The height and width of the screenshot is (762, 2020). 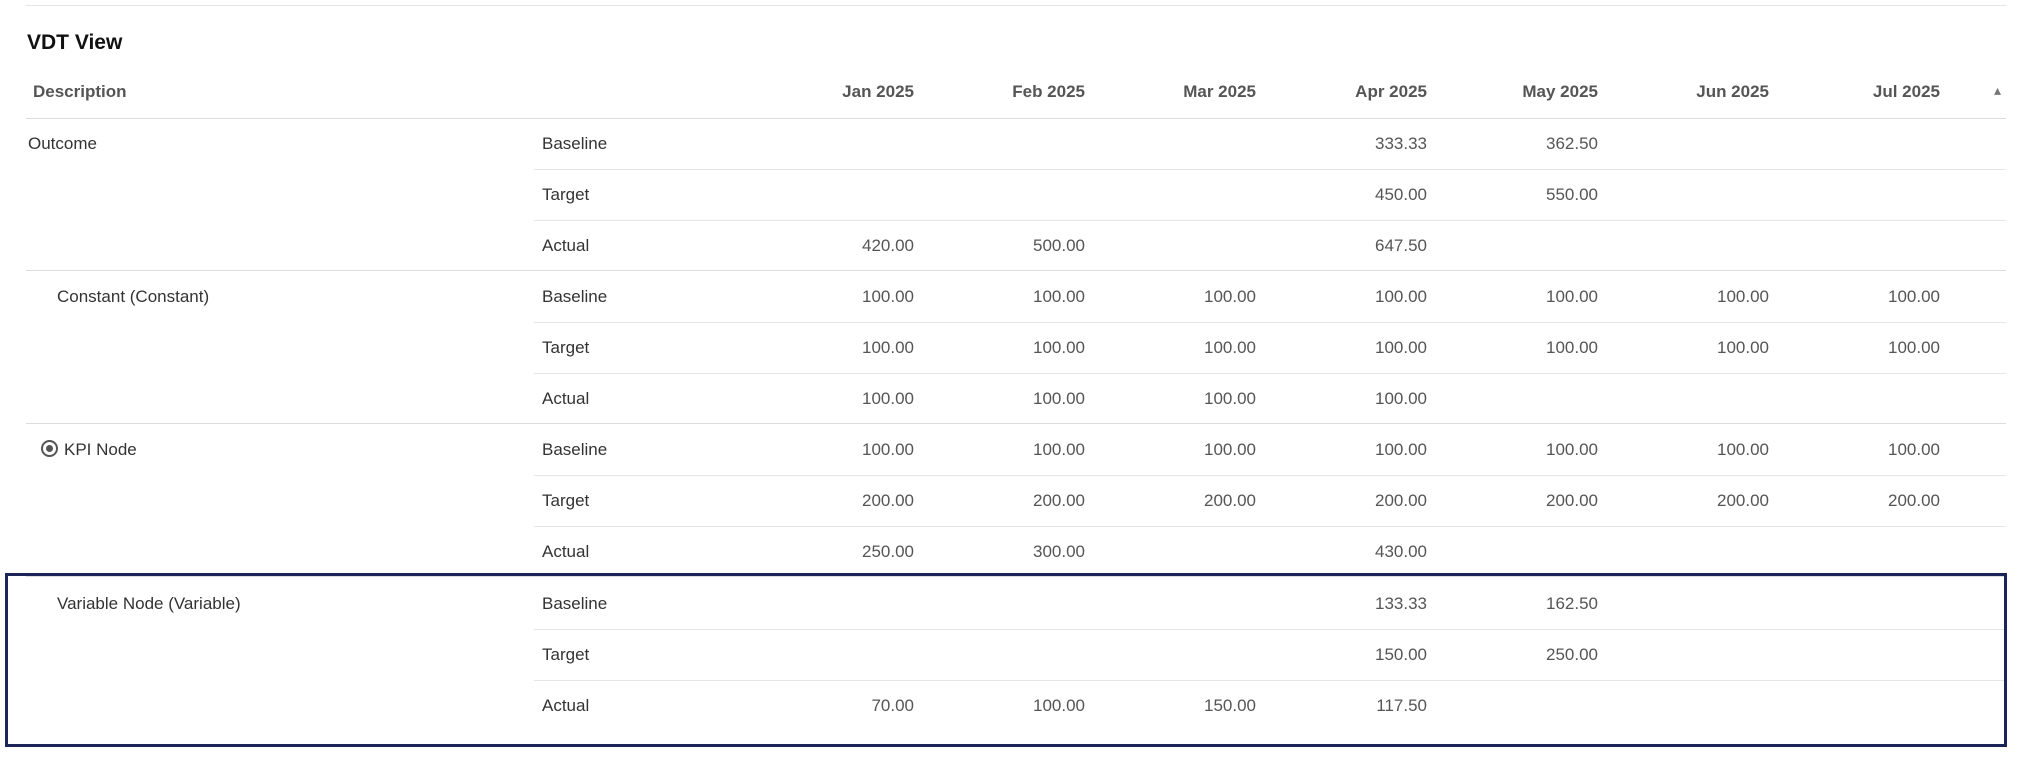 What do you see at coordinates (80, 91) in the screenshot?
I see `description-header: Description` at bounding box center [80, 91].